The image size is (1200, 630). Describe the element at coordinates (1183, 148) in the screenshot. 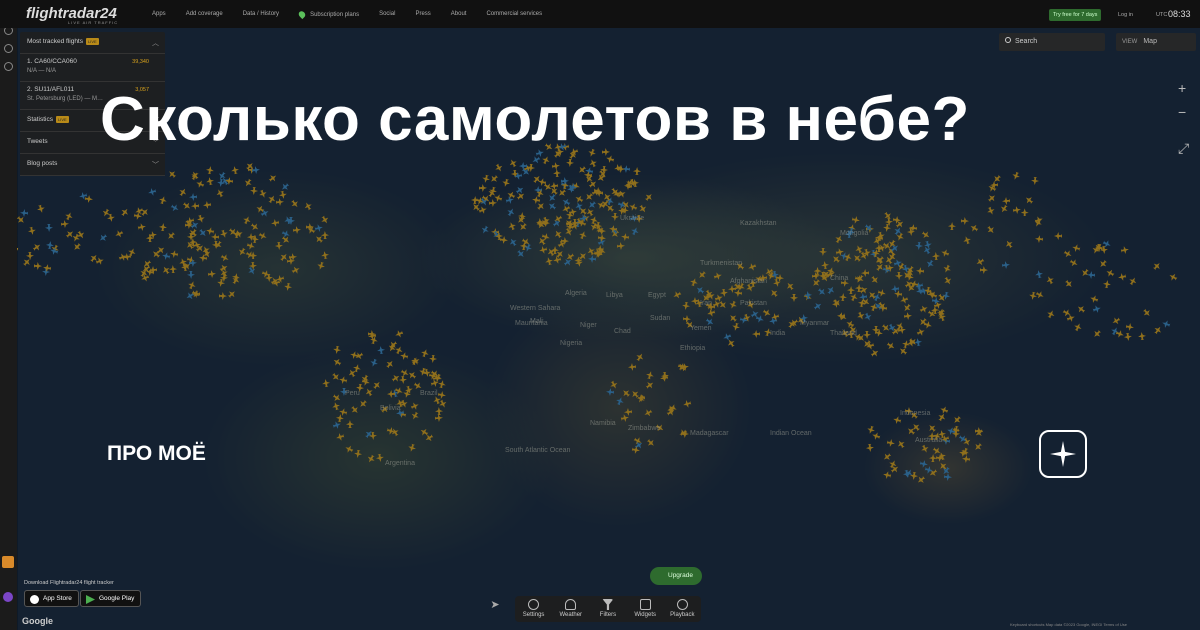

I see `fullscreen-icon: ⤢` at that location.